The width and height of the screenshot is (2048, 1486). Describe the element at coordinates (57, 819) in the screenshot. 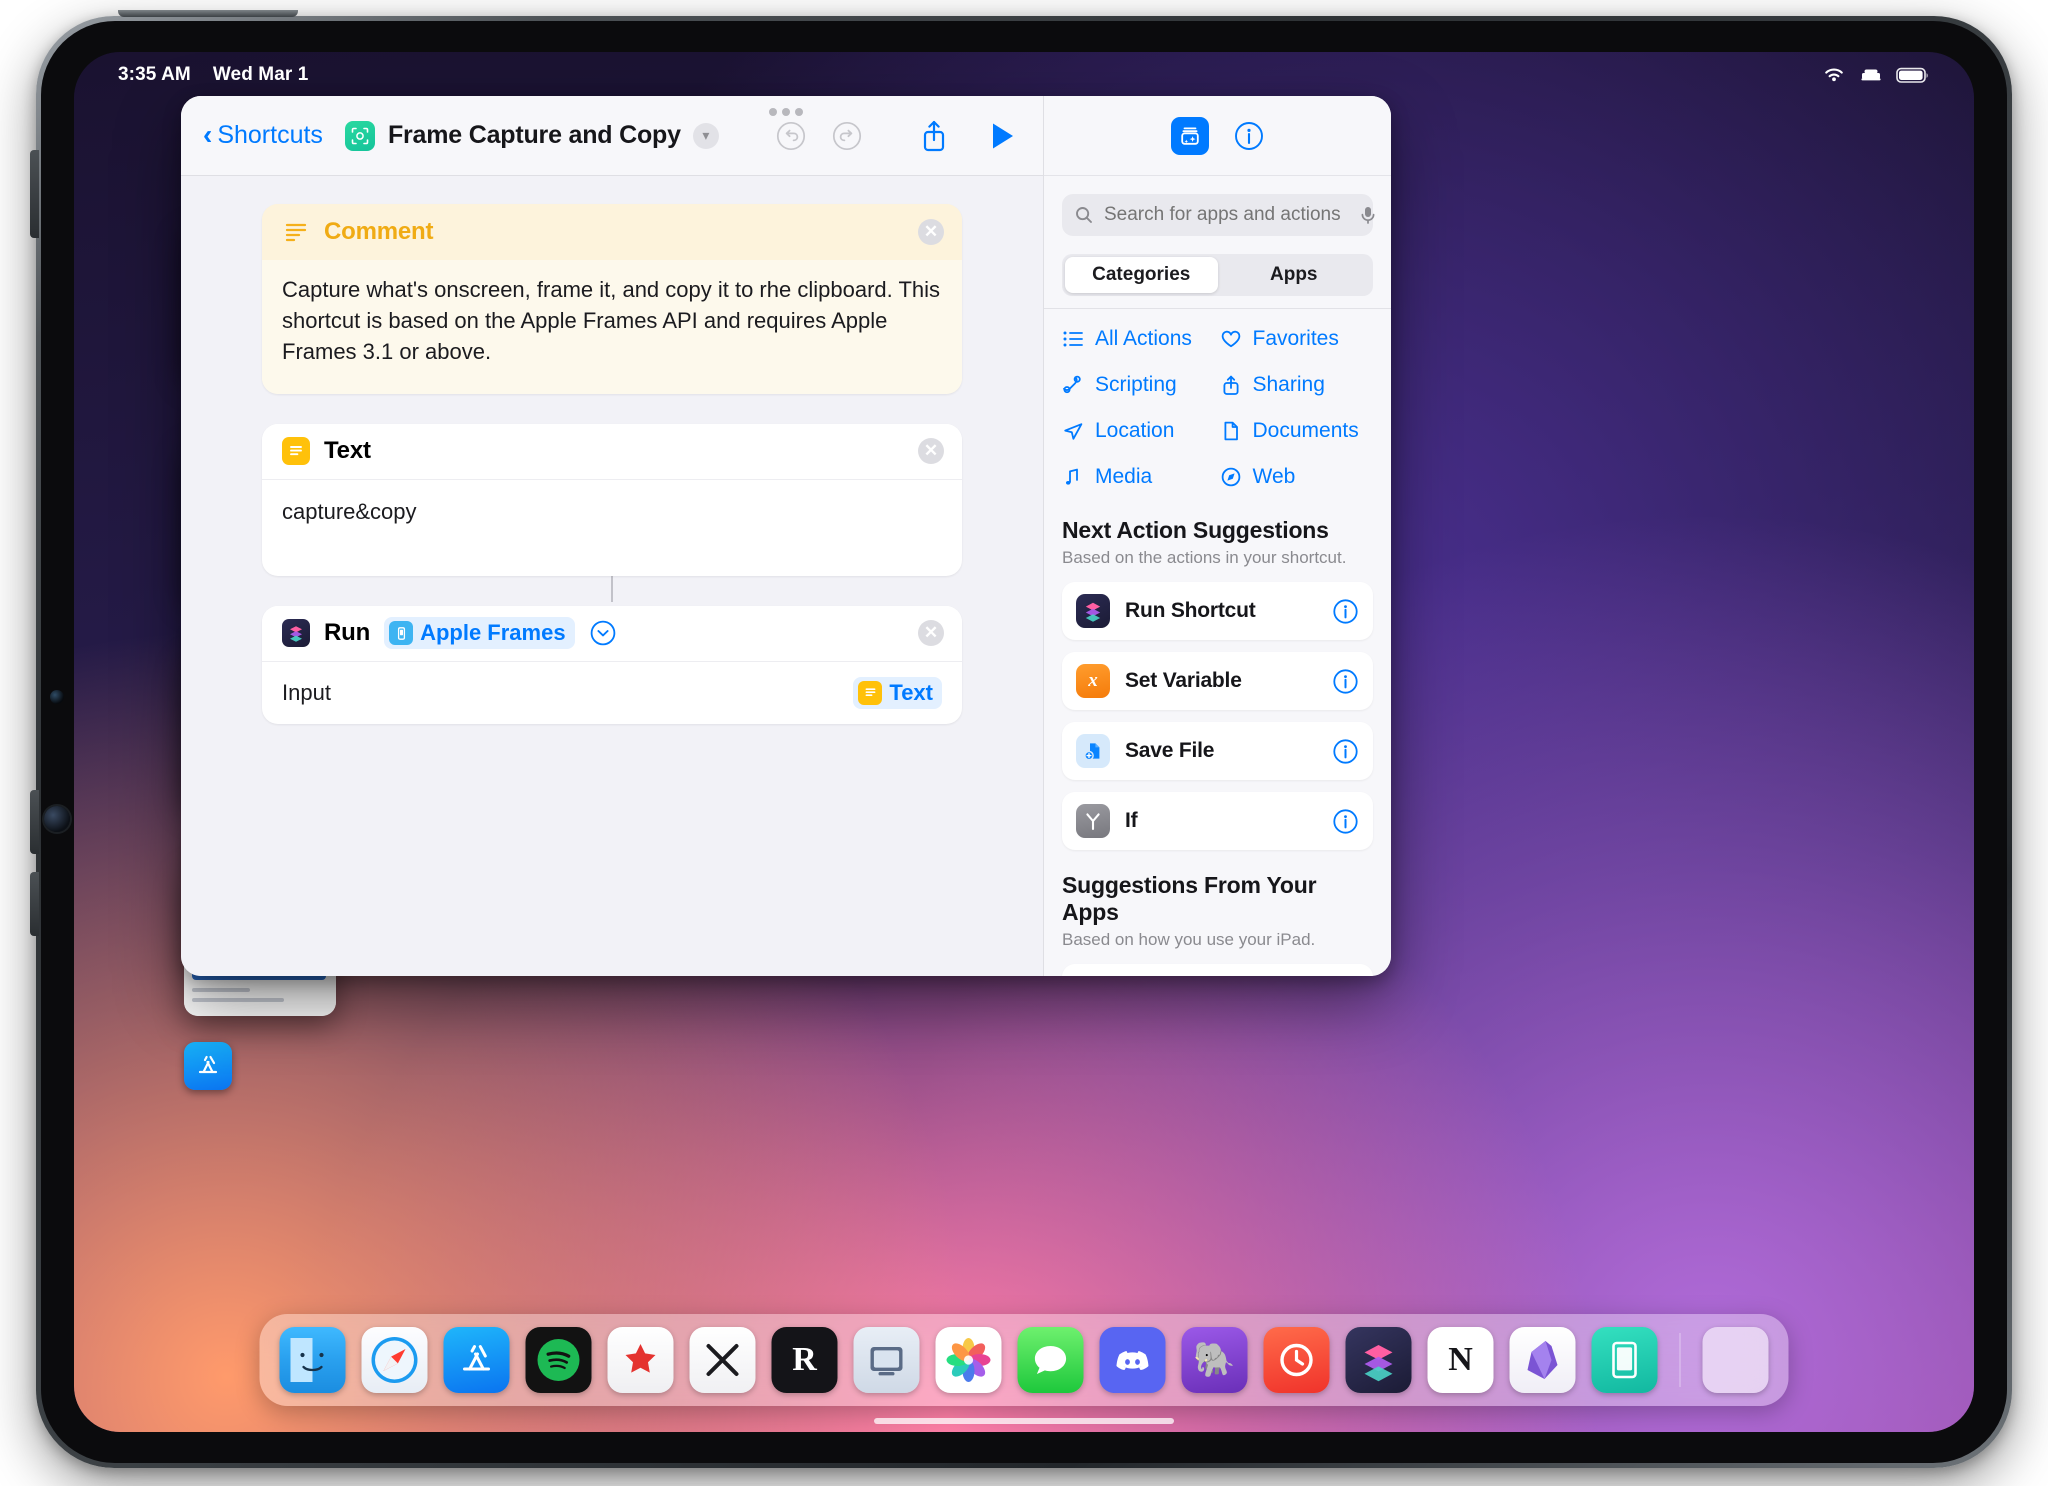

I see `camera-lens` at that location.